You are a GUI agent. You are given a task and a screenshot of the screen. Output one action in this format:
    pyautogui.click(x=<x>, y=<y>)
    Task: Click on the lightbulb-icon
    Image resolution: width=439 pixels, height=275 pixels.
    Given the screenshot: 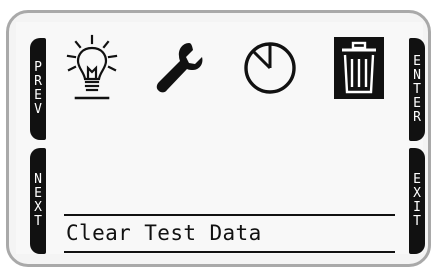 What is the action you would take?
    pyautogui.click(x=92, y=69)
    